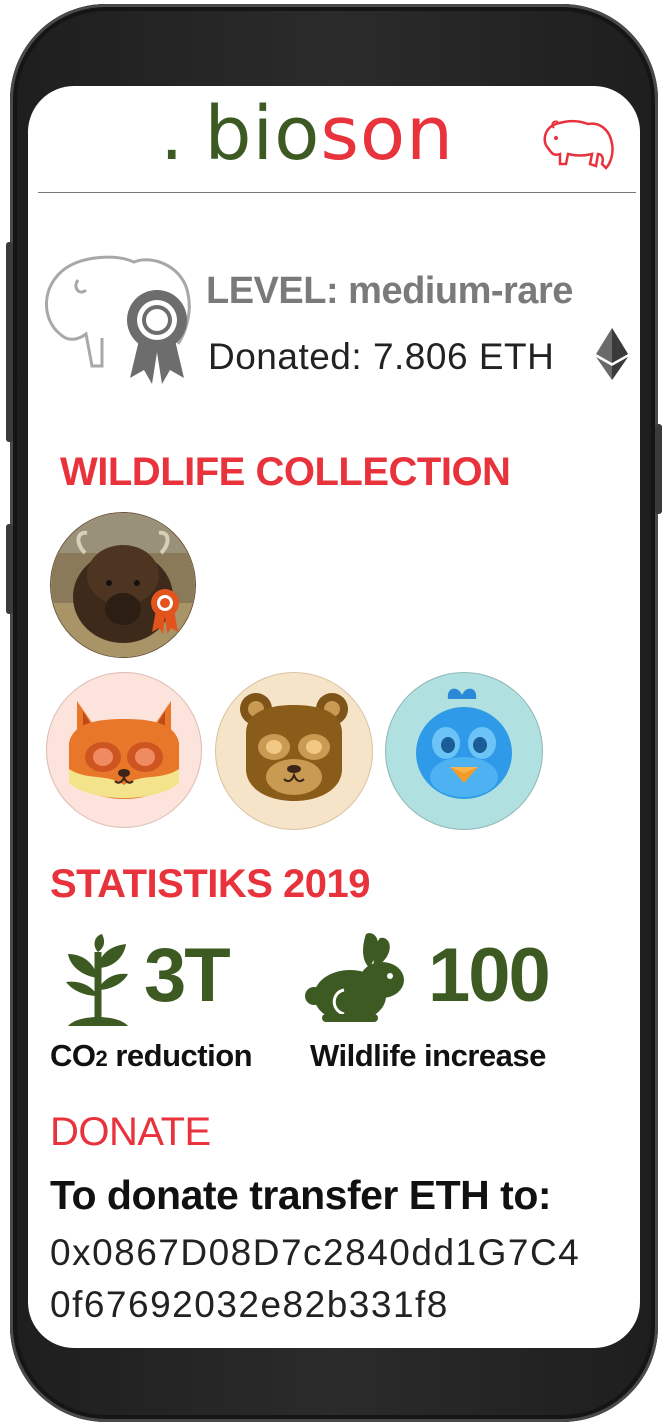 Image resolution: width=672 pixels, height=1428 pixels. Describe the element at coordinates (301, 1195) in the screenshot. I see `donate-instruction: To donate transfer ETH to:` at that location.